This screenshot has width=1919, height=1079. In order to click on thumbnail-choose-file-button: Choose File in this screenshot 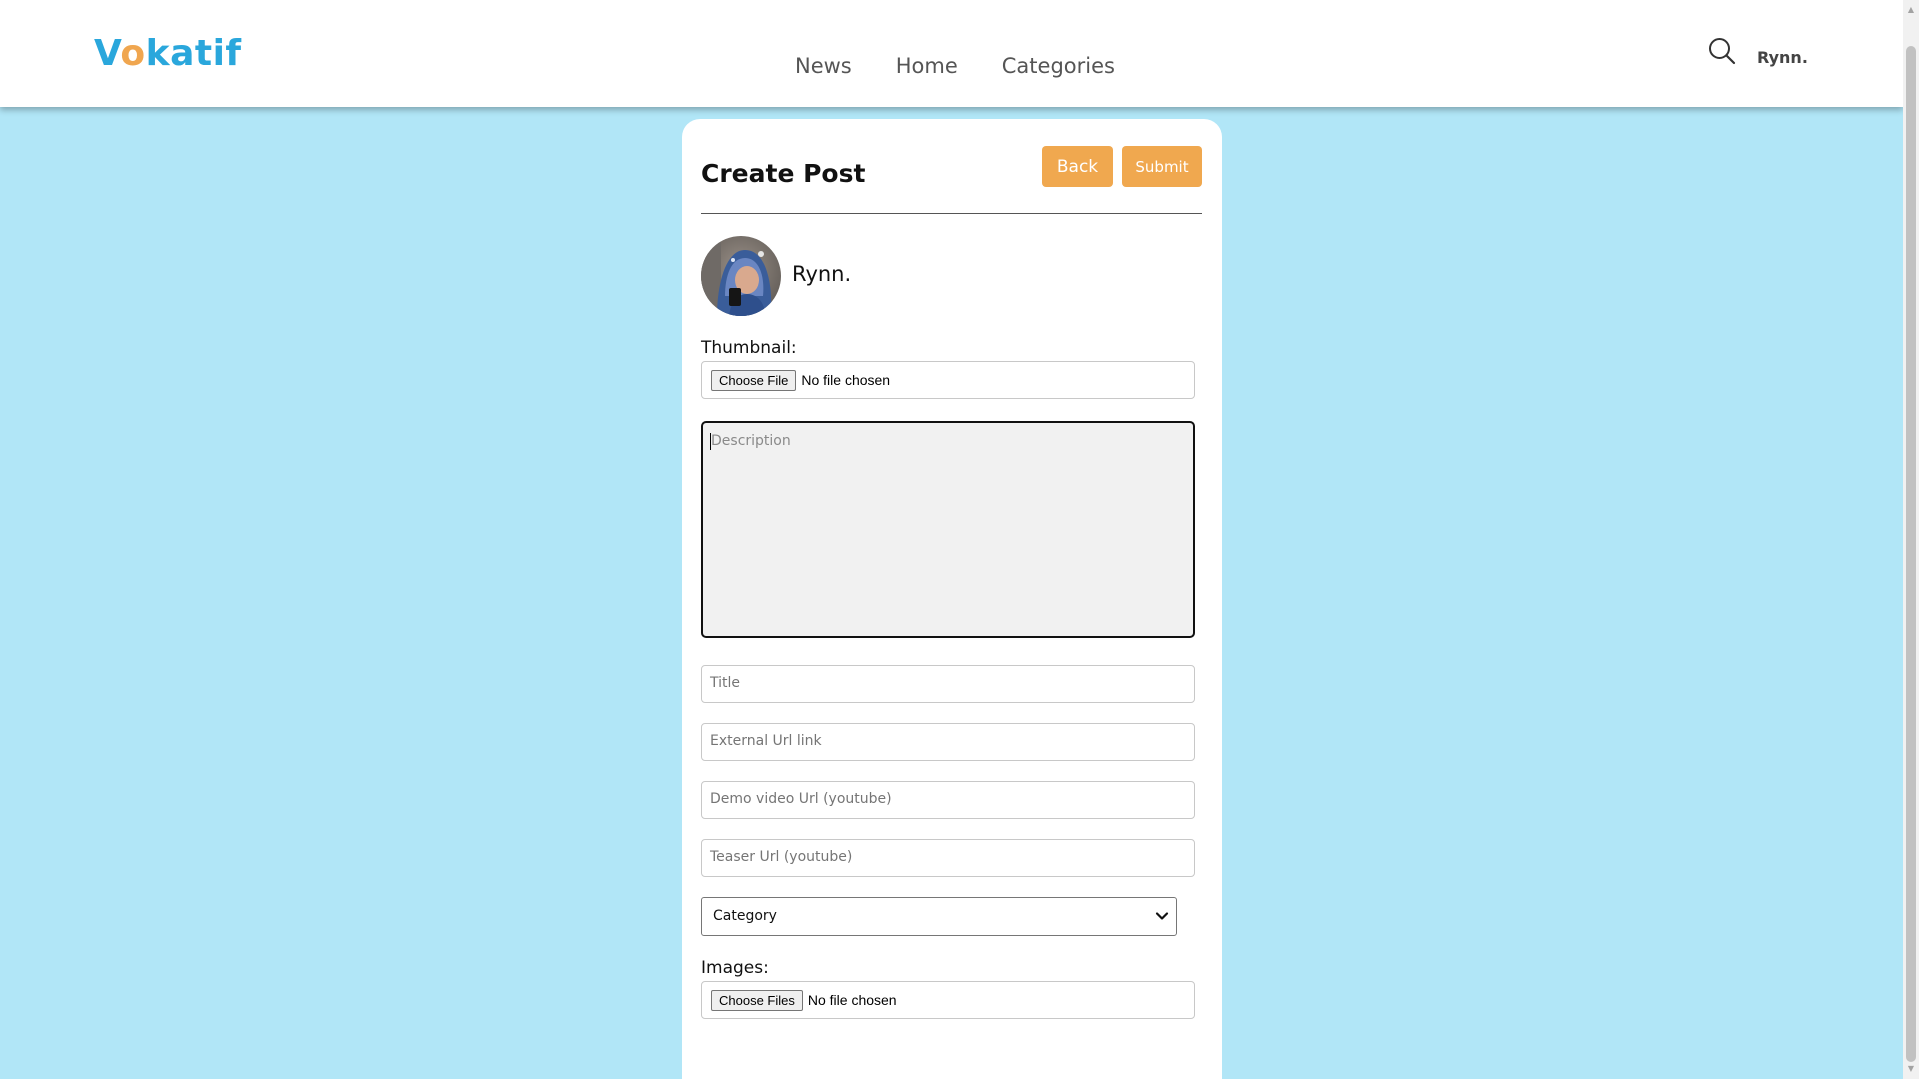, I will do `click(754, 380)`.